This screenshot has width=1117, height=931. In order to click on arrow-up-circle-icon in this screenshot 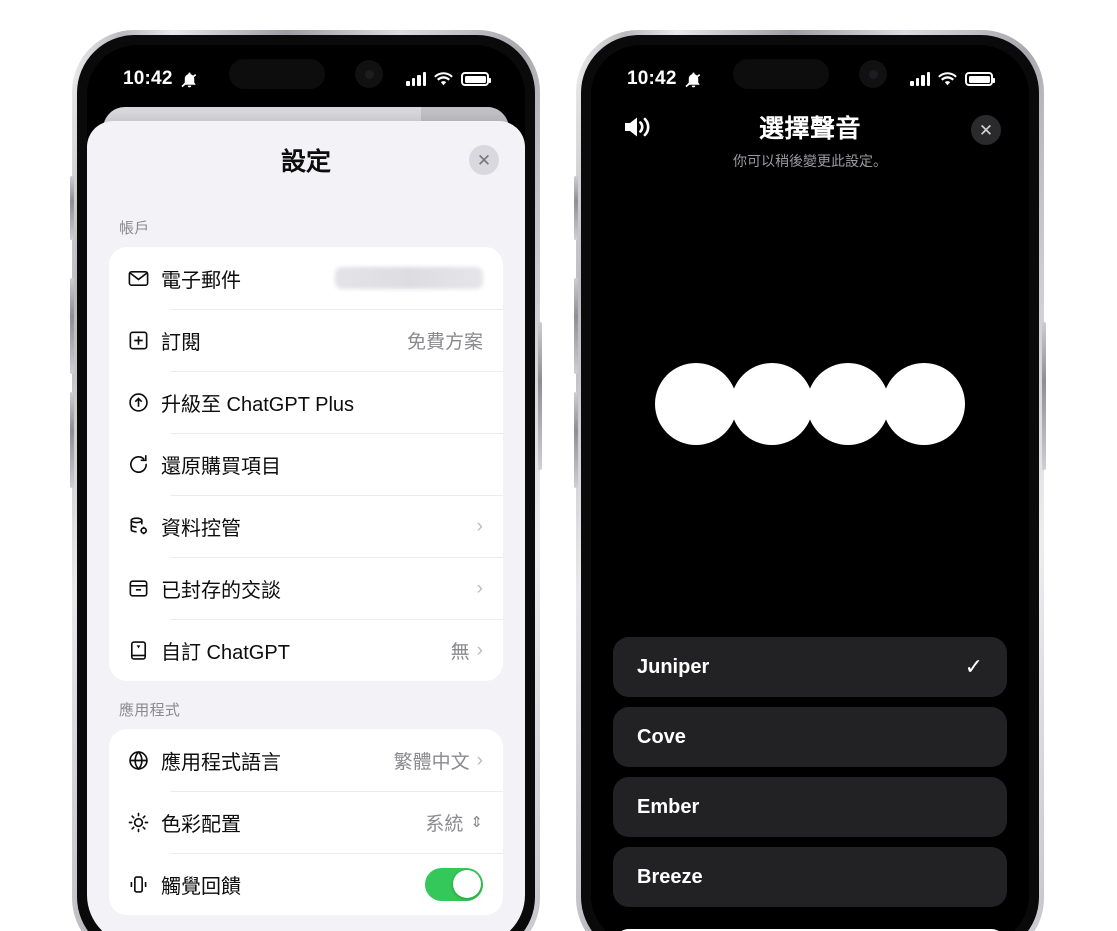, I will do `click(144, 402)`.